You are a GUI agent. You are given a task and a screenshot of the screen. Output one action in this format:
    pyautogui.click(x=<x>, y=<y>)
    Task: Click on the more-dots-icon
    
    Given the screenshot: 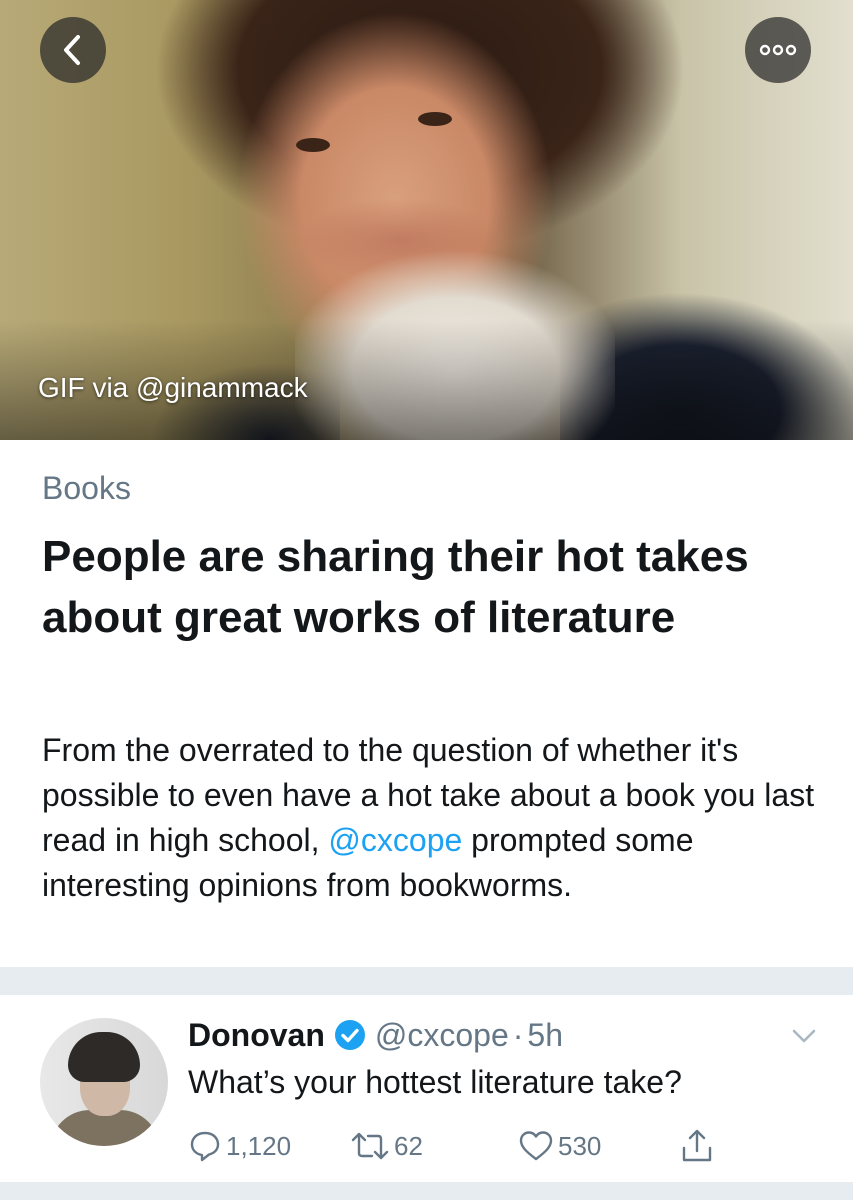 What is the action you would take?
    pyautogui.click(x=778, y=50)
    